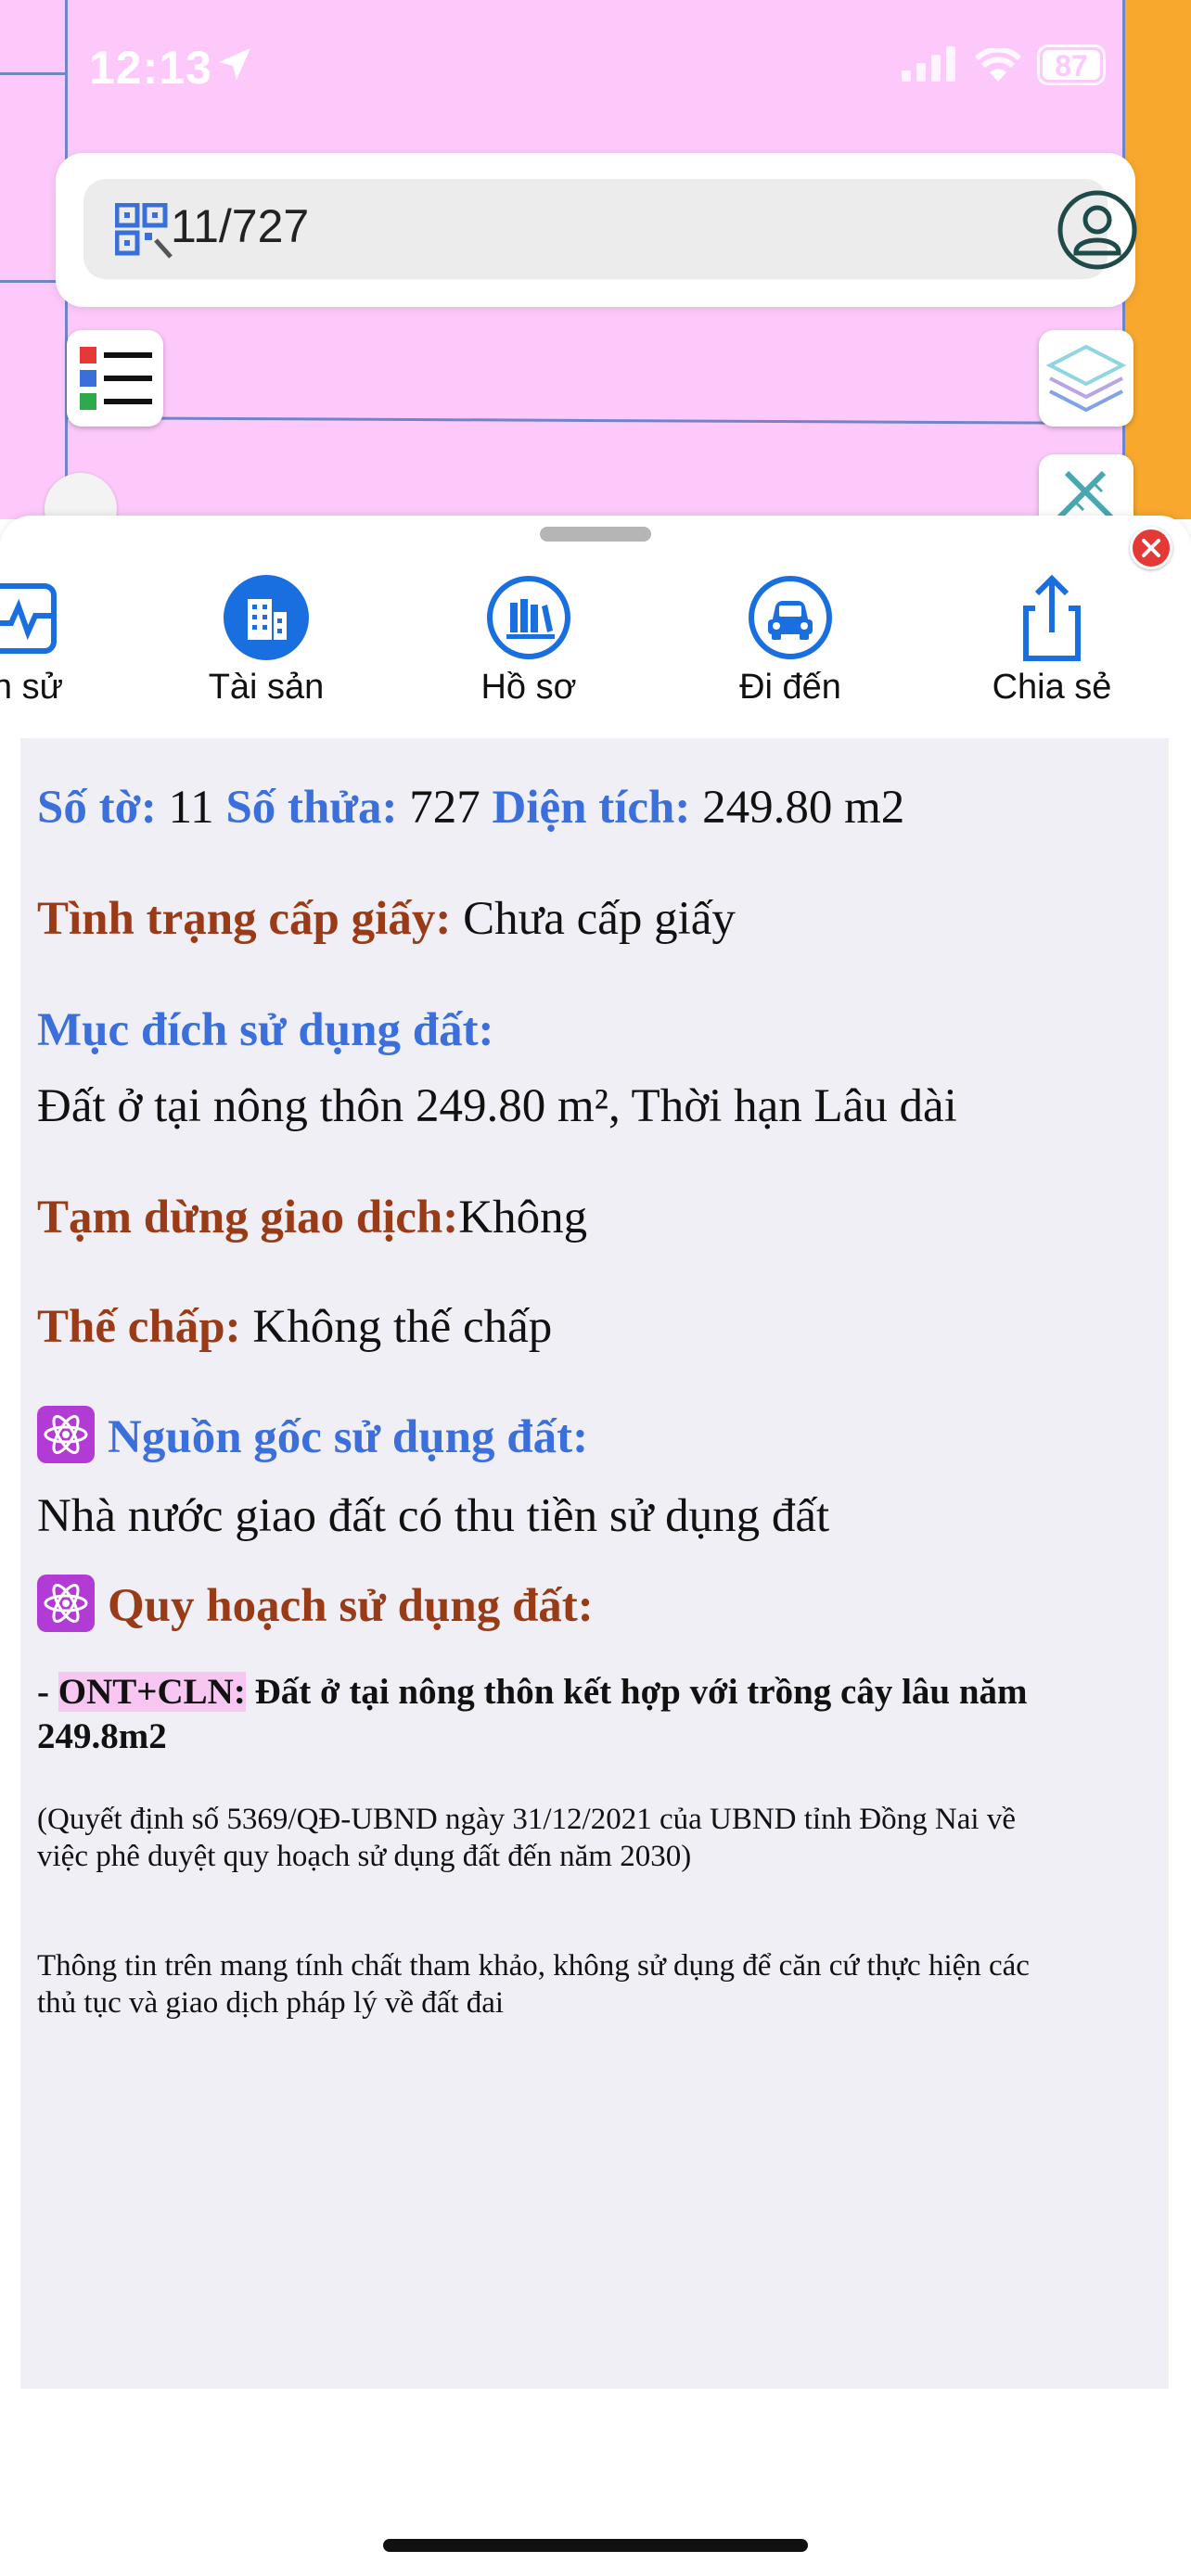 This screenshot has height=2576, width=1191. I want to click on map-parcel-line, so click(593, 420).